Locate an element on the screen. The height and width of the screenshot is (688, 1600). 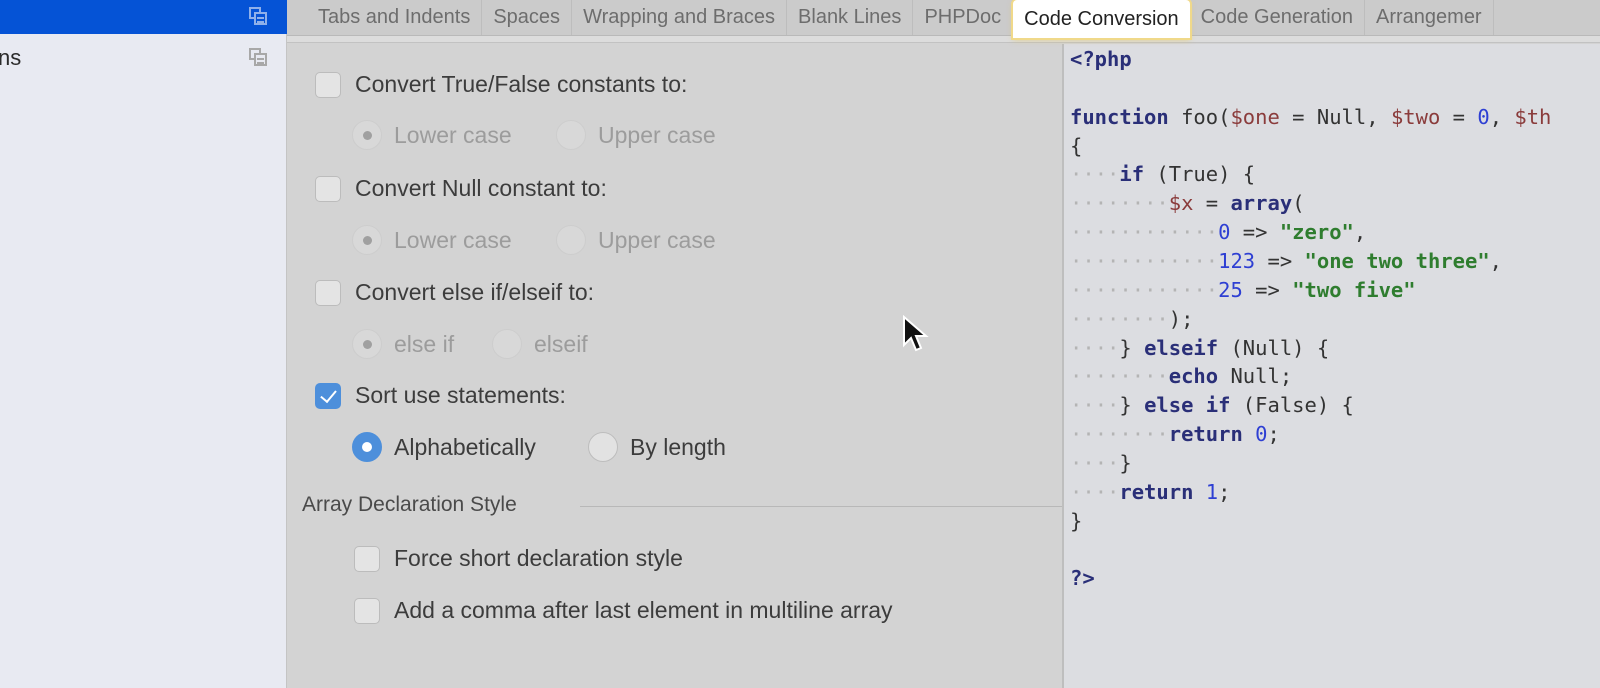
by-length-option: By length is located at coordinates (657, 447).